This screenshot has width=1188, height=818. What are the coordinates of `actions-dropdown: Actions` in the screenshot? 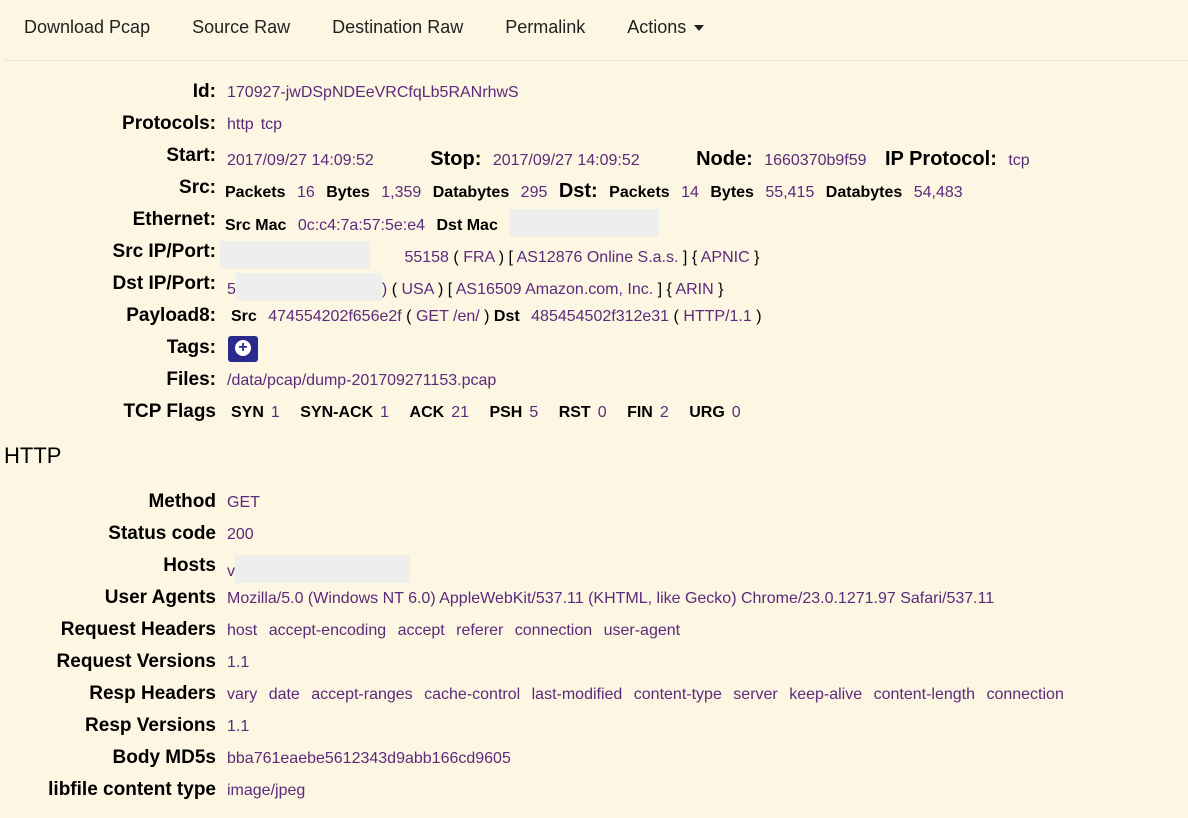 It's located at (666, 27).